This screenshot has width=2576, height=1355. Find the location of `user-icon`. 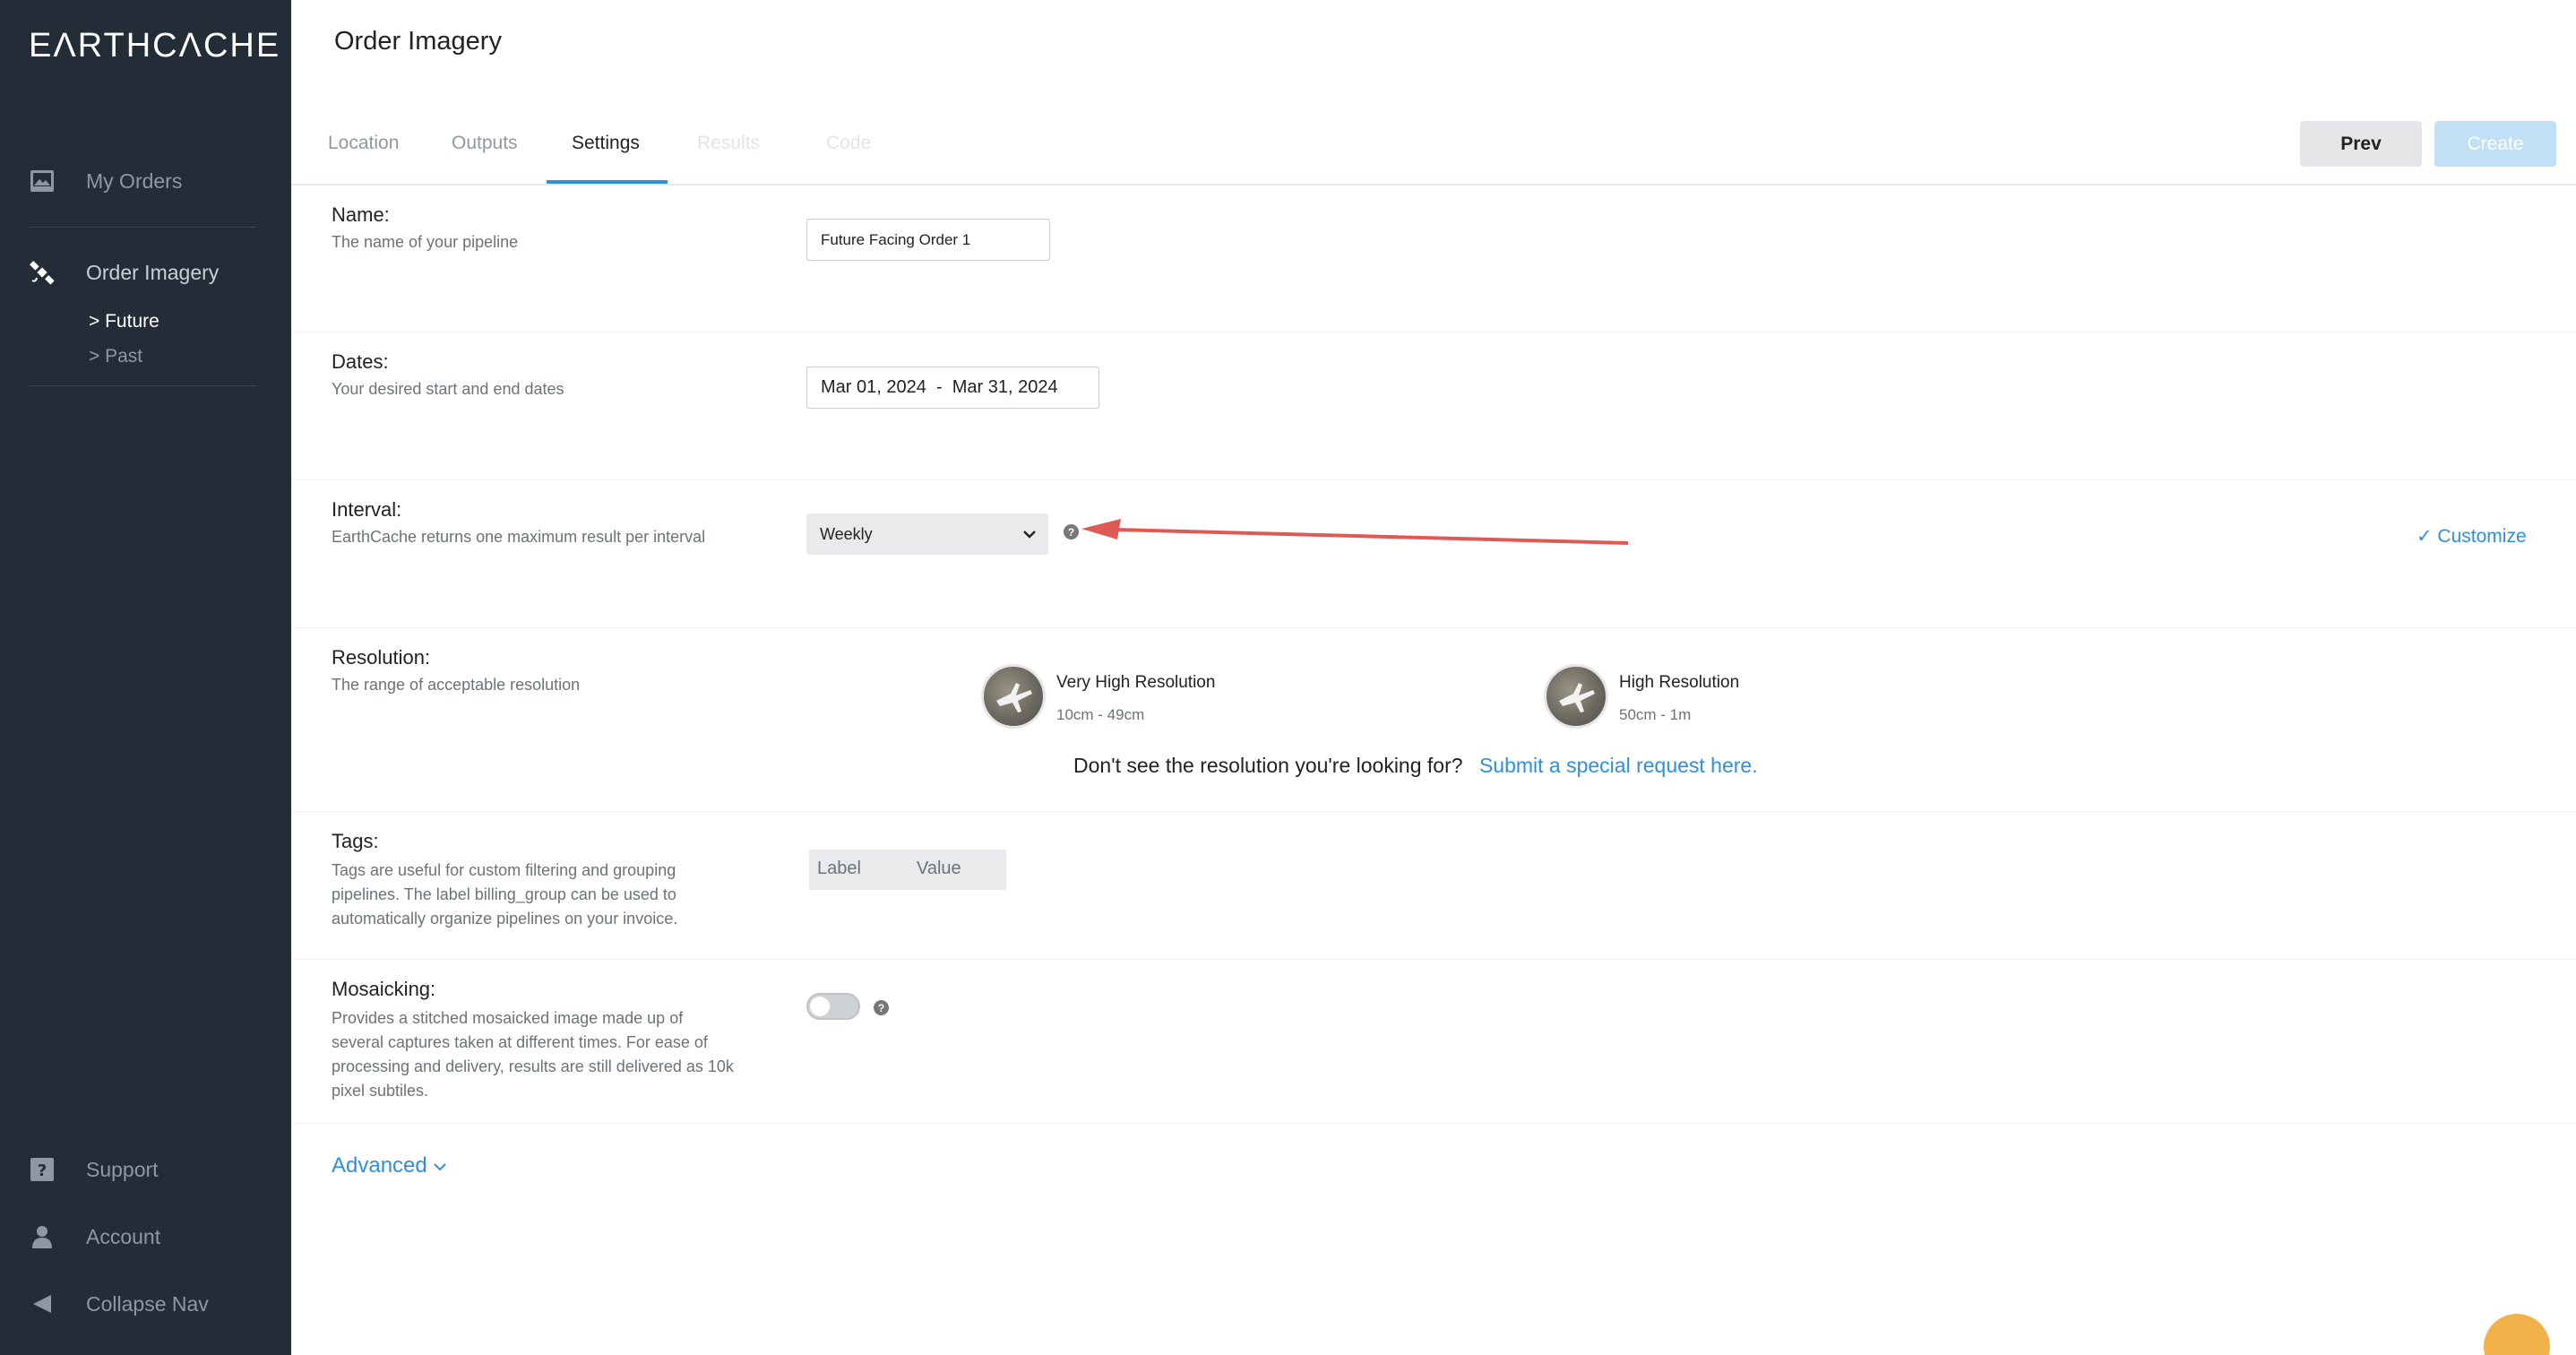

user-icon is located at coordinates (42, 1236).